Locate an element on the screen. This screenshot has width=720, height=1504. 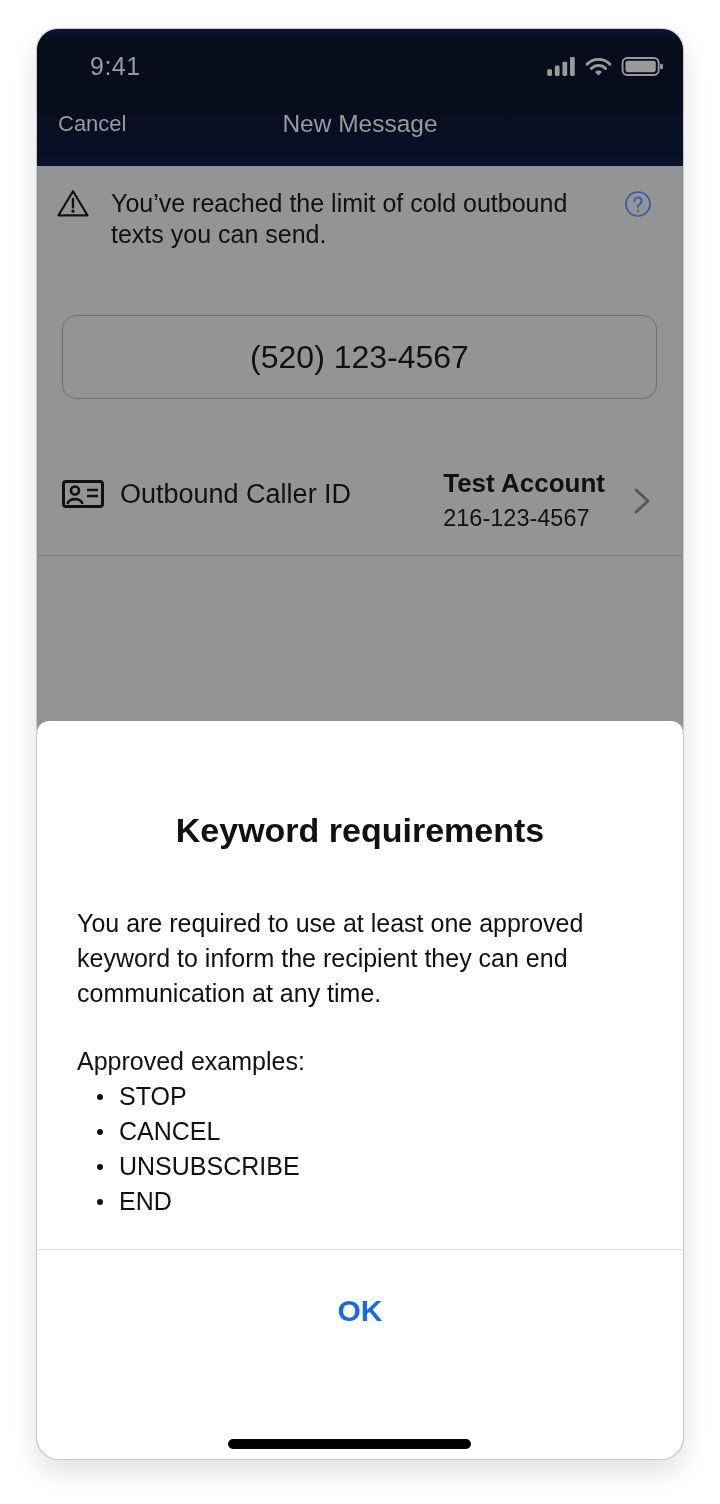
sheet-title: Keyword requirements is located at coordinates (360, 830).